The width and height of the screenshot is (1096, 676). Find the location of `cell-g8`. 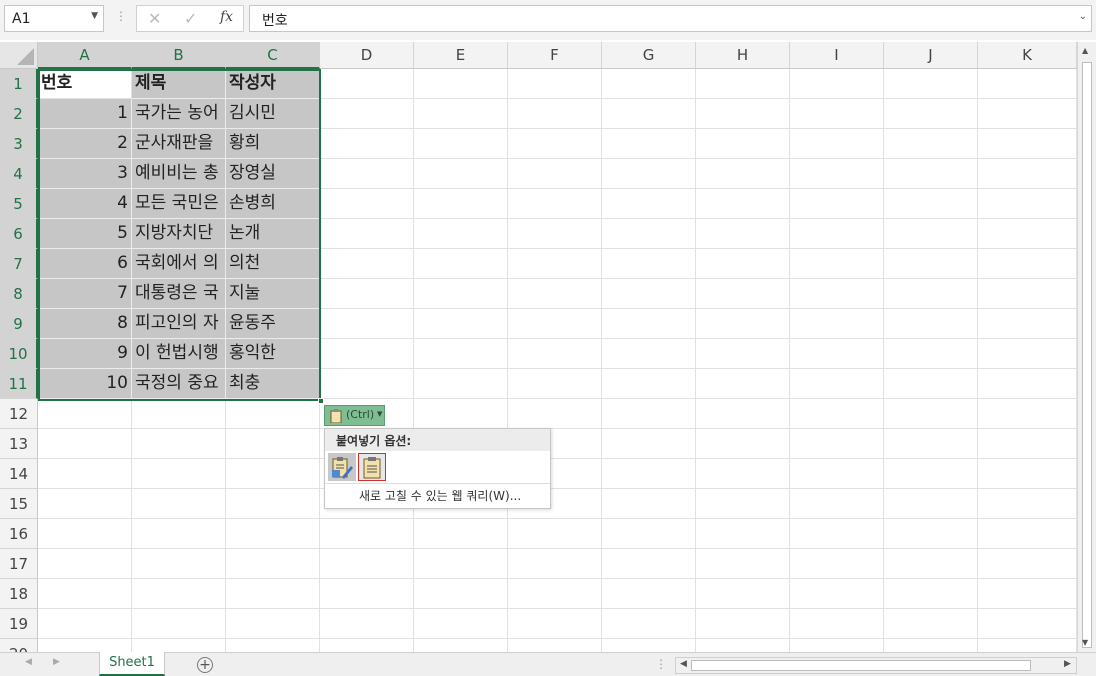

cell-g8 is located at coordinates (649, 294).